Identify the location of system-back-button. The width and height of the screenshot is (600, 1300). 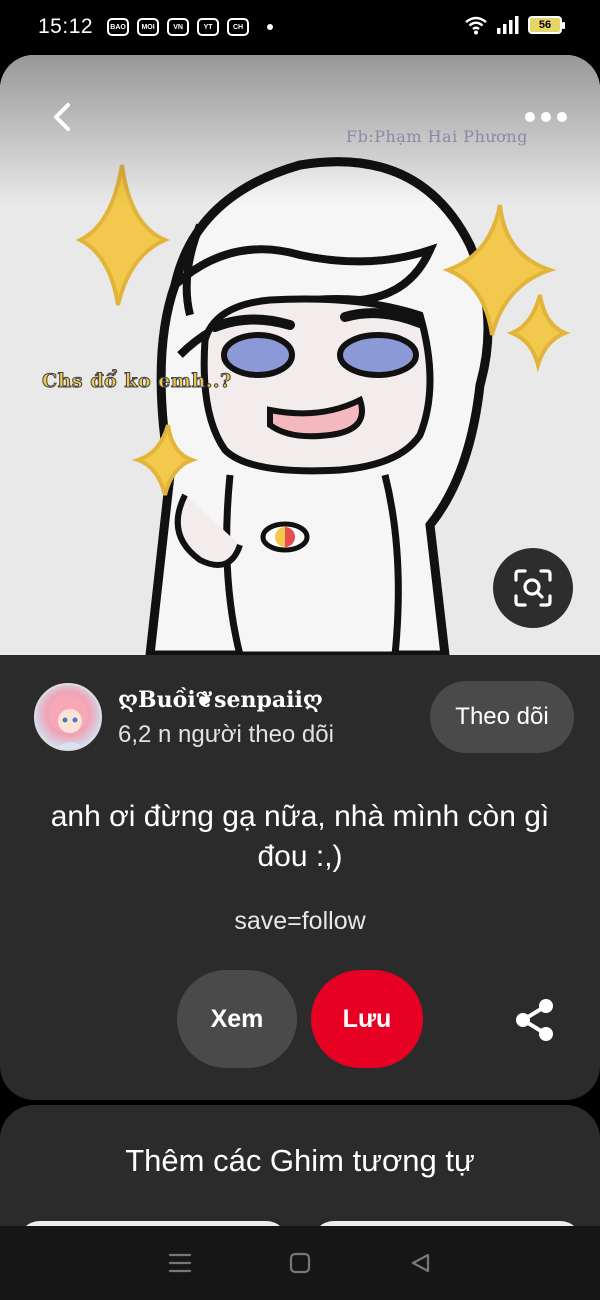
(420, 1263).